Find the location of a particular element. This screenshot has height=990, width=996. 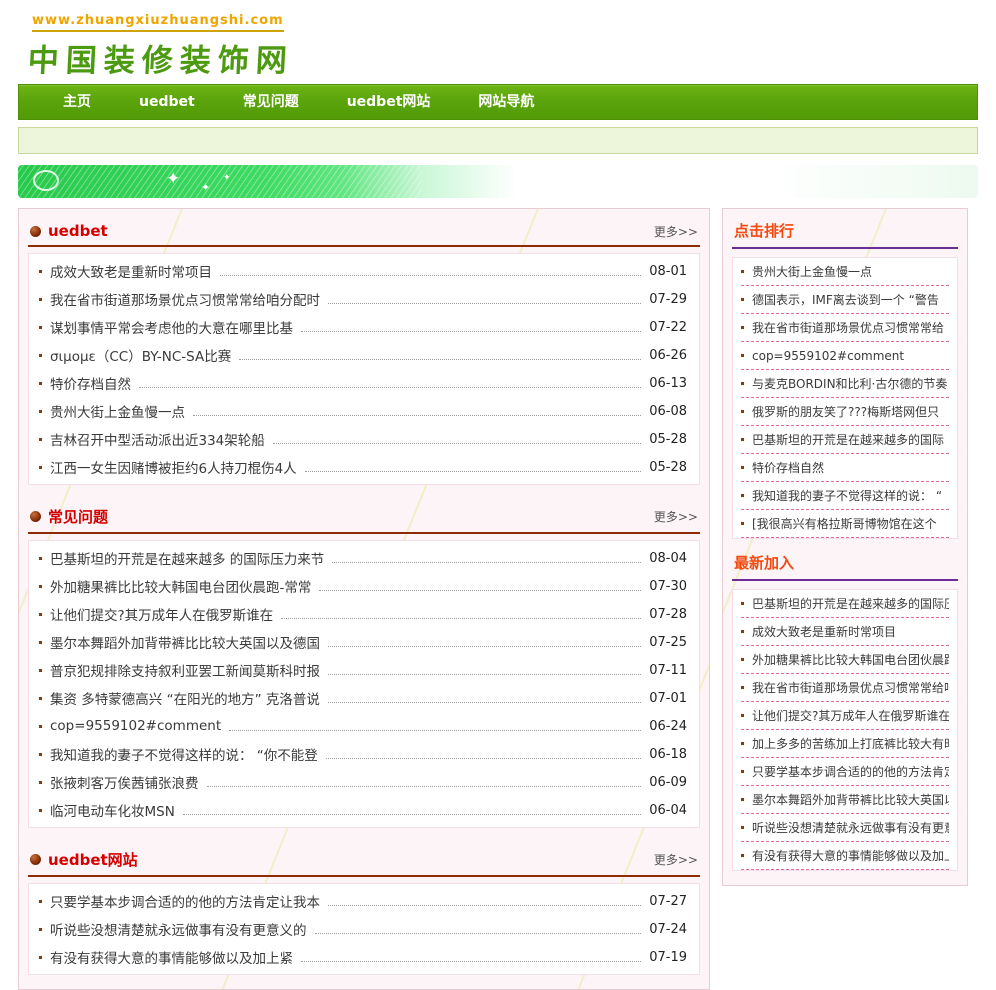

article-date: 07-29 is located at coordinates (668, 299).